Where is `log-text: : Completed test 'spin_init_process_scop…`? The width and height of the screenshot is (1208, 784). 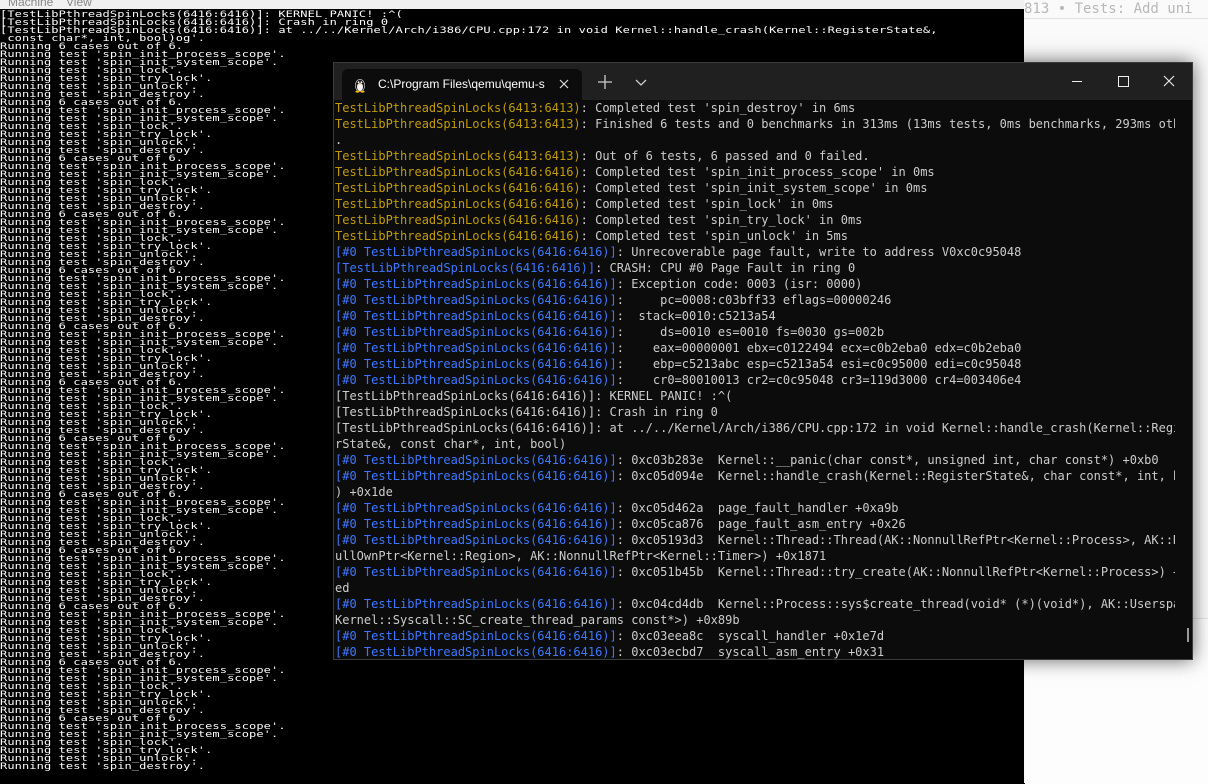
log-text: : Completed test 'spin_init_process_scop… is located at coordinates (757, 172).